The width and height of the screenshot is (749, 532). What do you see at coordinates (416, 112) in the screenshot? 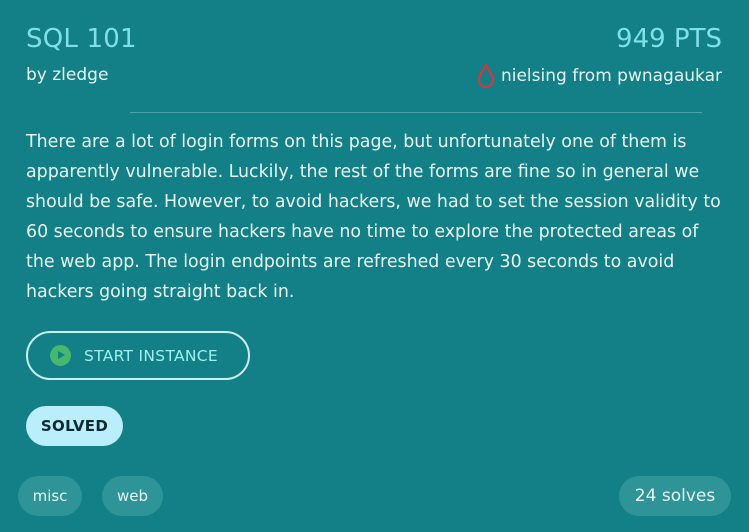
I see `header-divider` at bounding box center [416, 112].